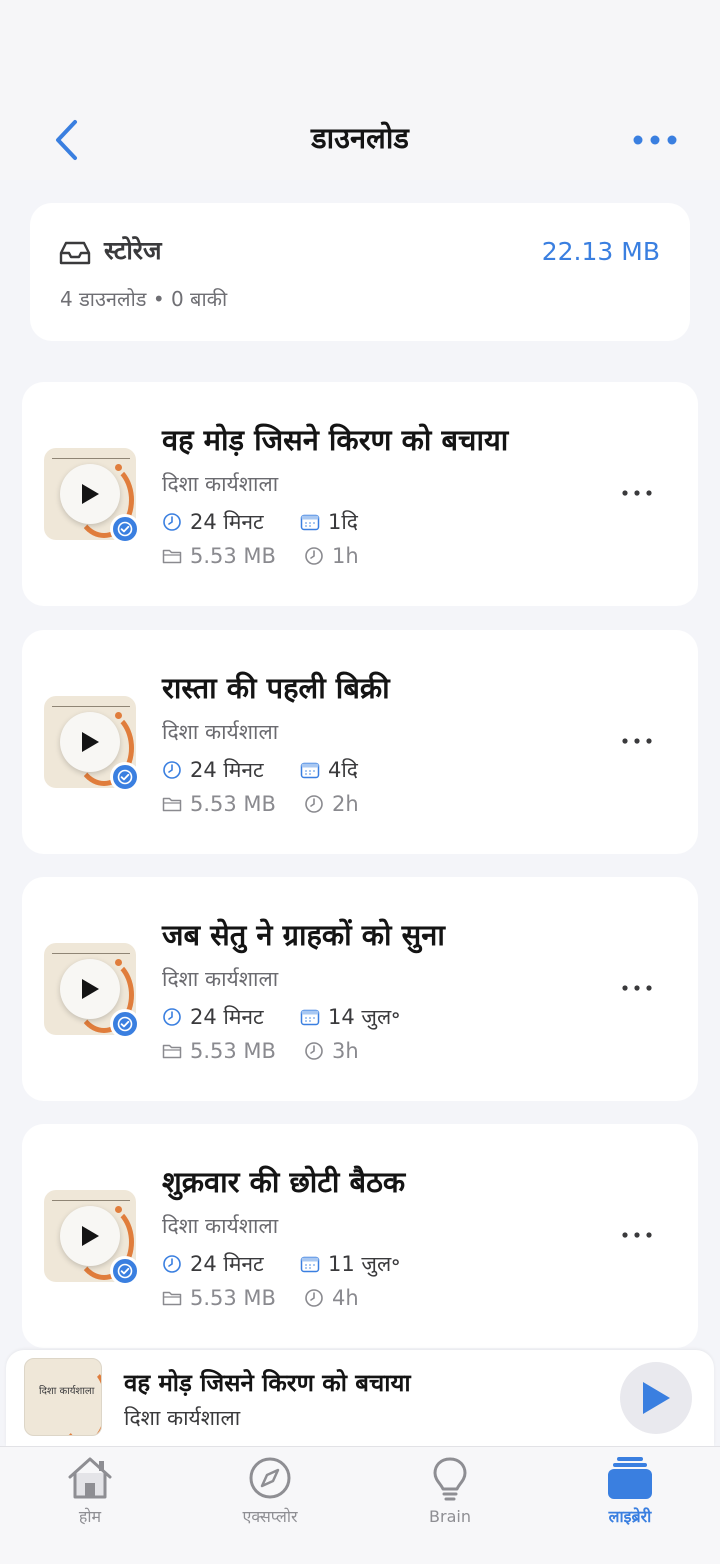 The width and height of the screenshot is (720, 1564). I want to click on episode-title: जब सेतु ने ग्राहकों को सुना, so click(303, 935).